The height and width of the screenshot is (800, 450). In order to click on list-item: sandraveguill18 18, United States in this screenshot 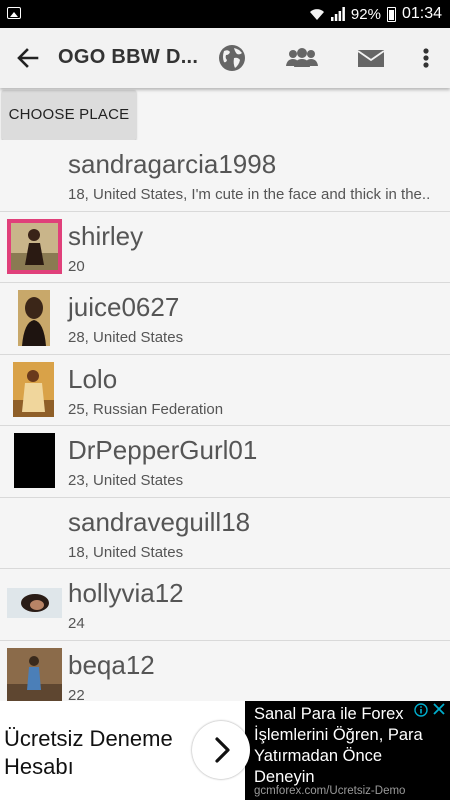, I will do `click(225, 533)`.